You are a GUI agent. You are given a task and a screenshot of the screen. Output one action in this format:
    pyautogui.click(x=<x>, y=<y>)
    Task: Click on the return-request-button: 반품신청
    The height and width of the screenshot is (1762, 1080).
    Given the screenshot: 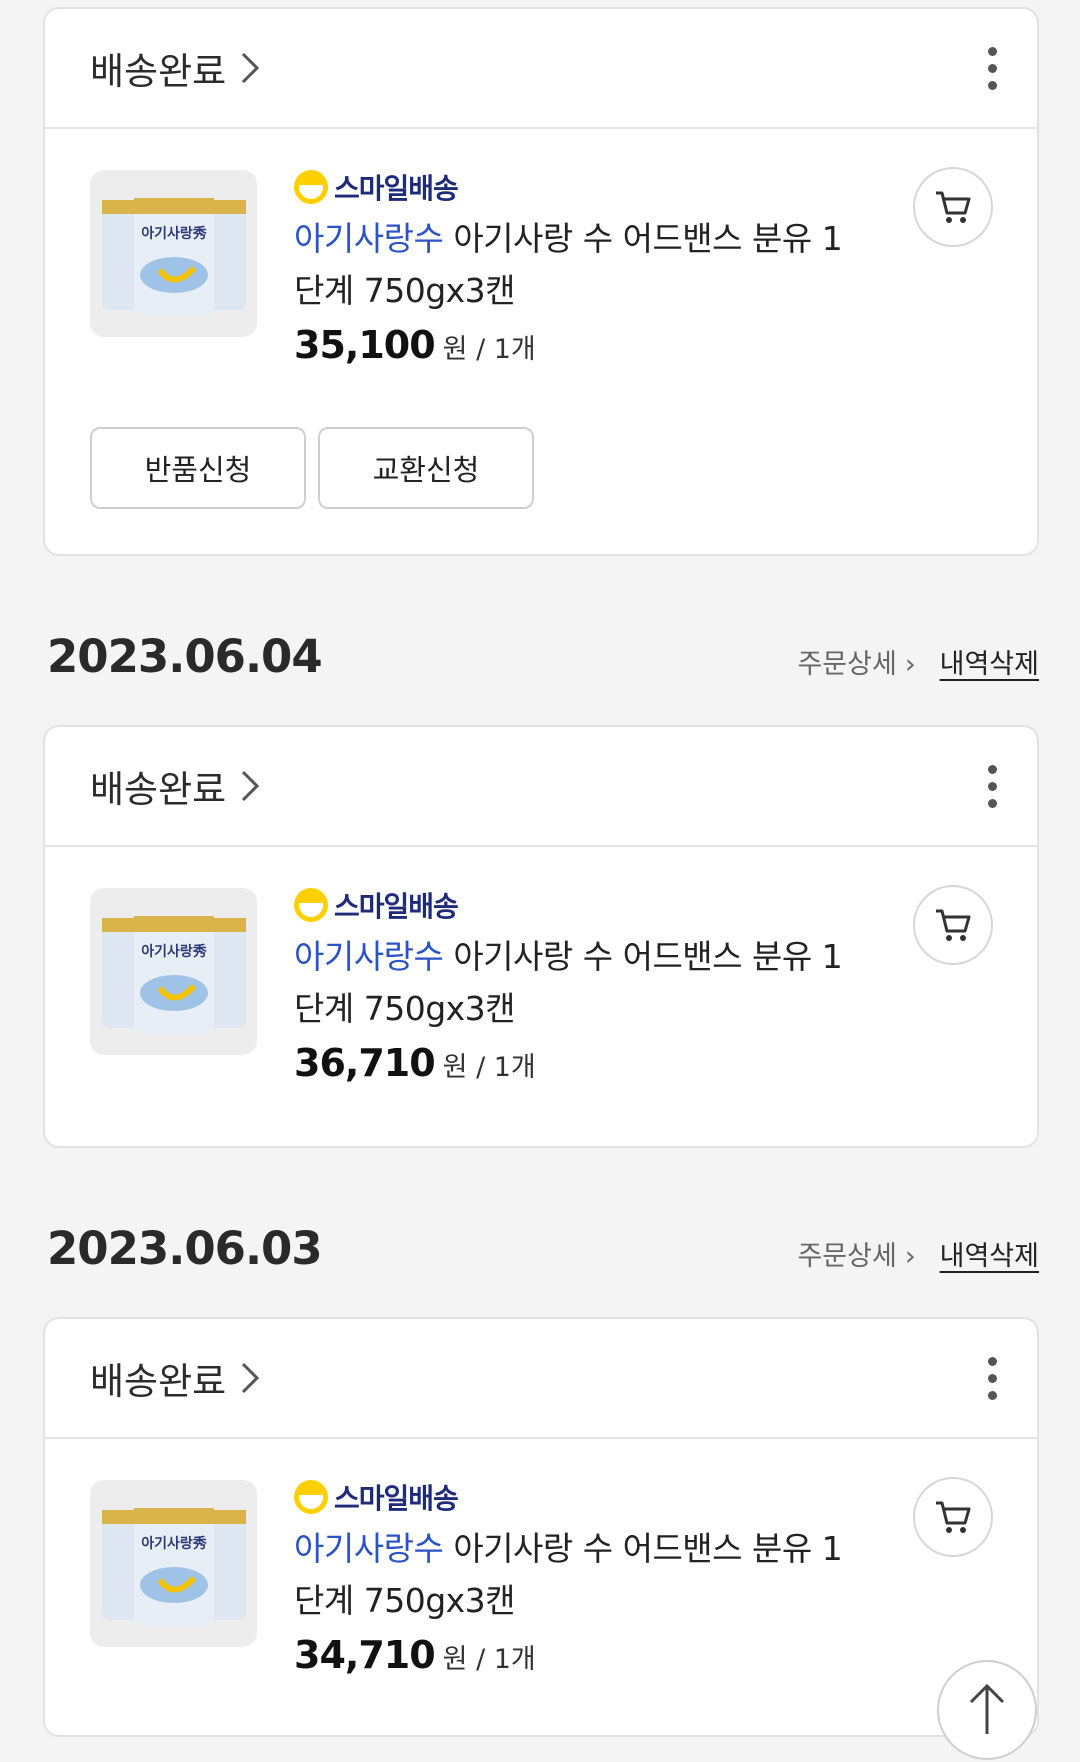 What is the action you would take?
    pyautogui.click(x=198, y=468)
    